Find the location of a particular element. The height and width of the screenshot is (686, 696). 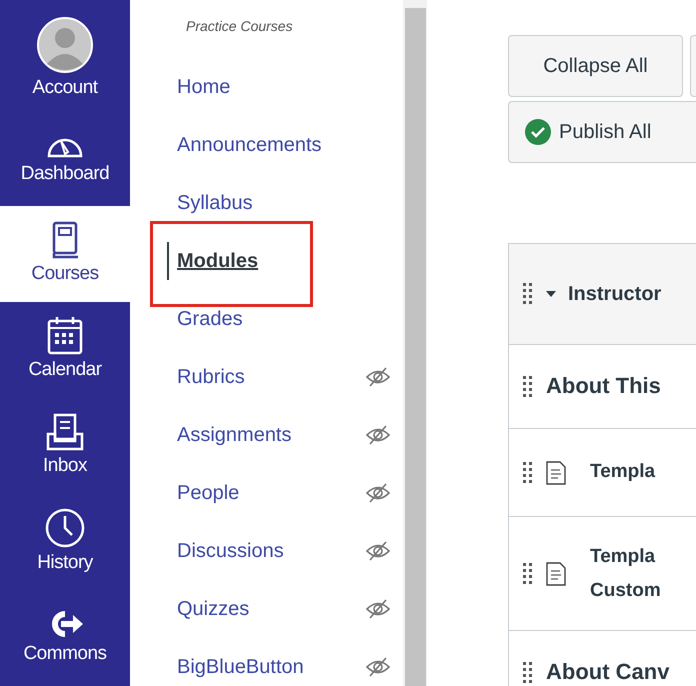

item-title: Custom is located at coordinates (625, 590).